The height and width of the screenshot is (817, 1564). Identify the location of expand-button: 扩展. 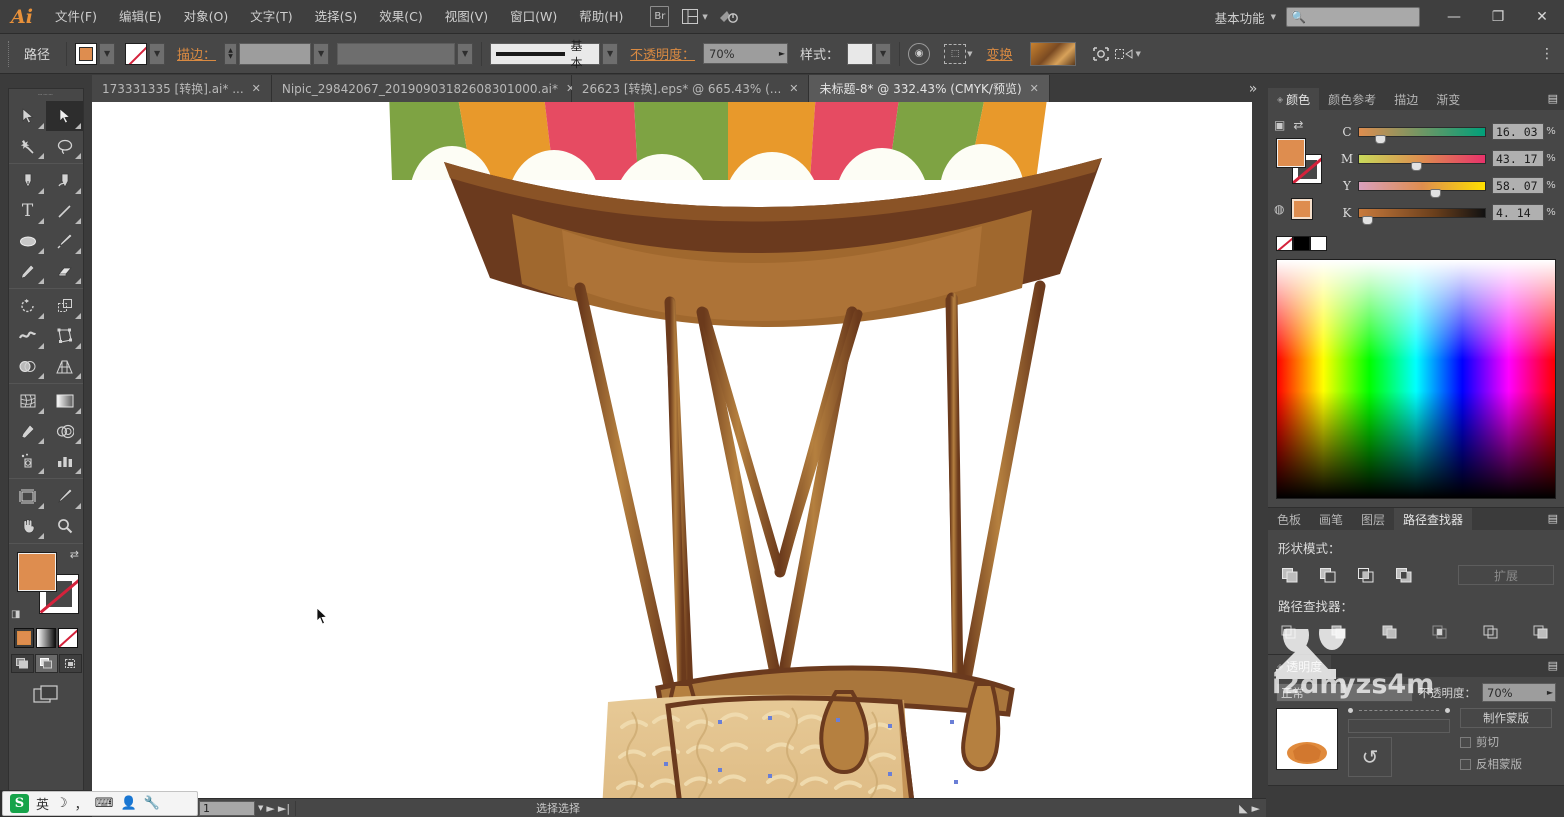
(1506, 575).